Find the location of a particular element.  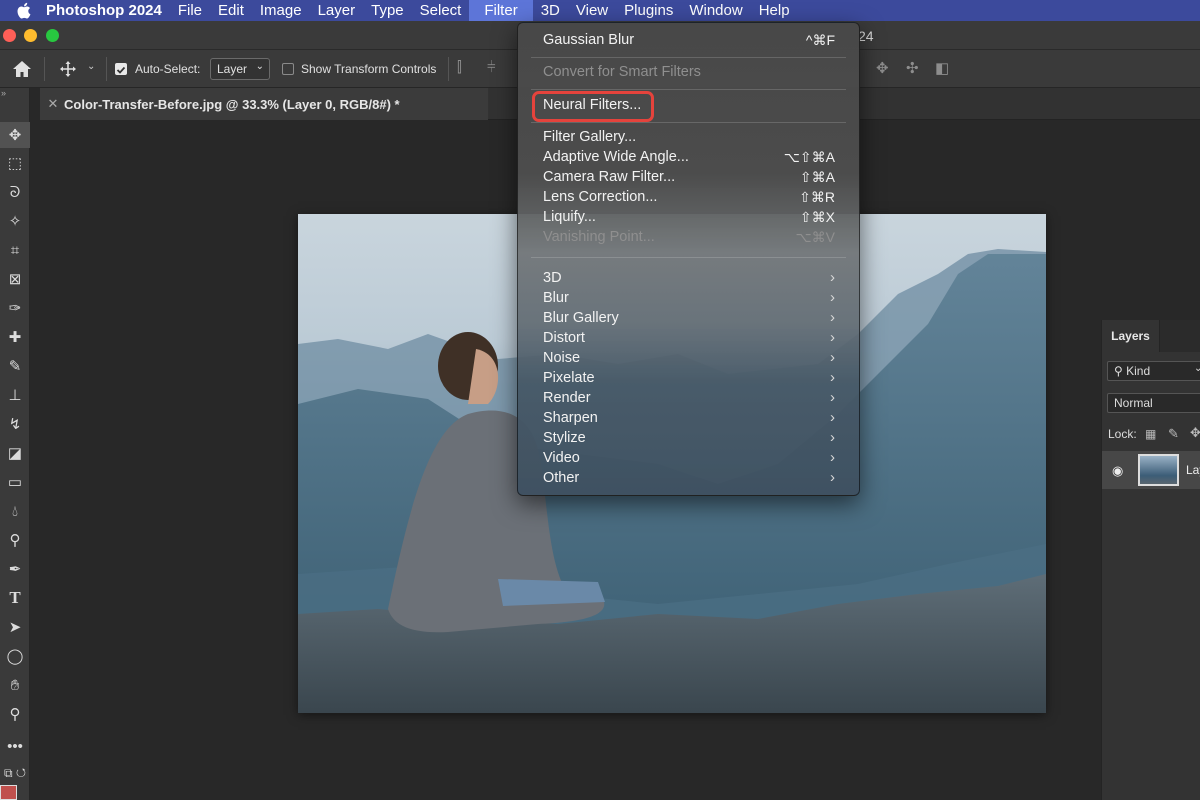

layer-filter-kind-dropdown: ⚲ Kind ⌄ is located at coordinates (1153, 371).